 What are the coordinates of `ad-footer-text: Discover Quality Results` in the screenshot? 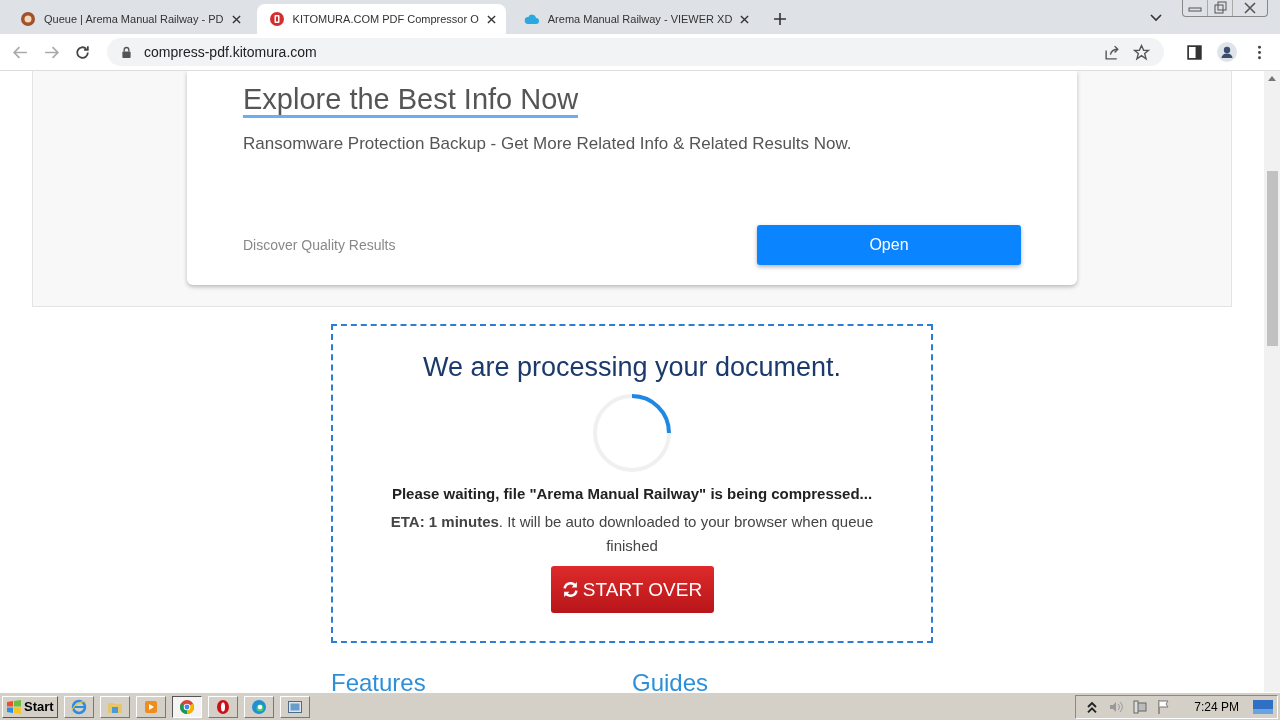 It's located at (319, 245).